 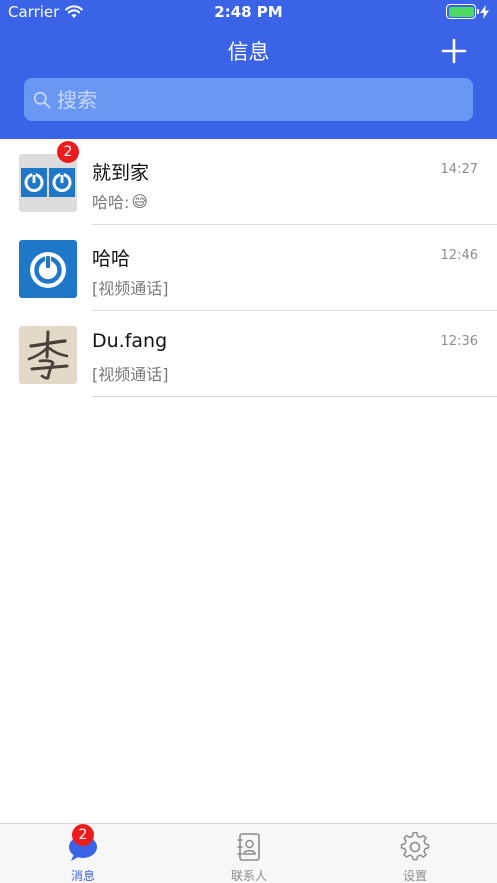 What do you see at coordinates (42, 99) in the screenshot?
I see `search-icon` at bounding box center [42, 99].